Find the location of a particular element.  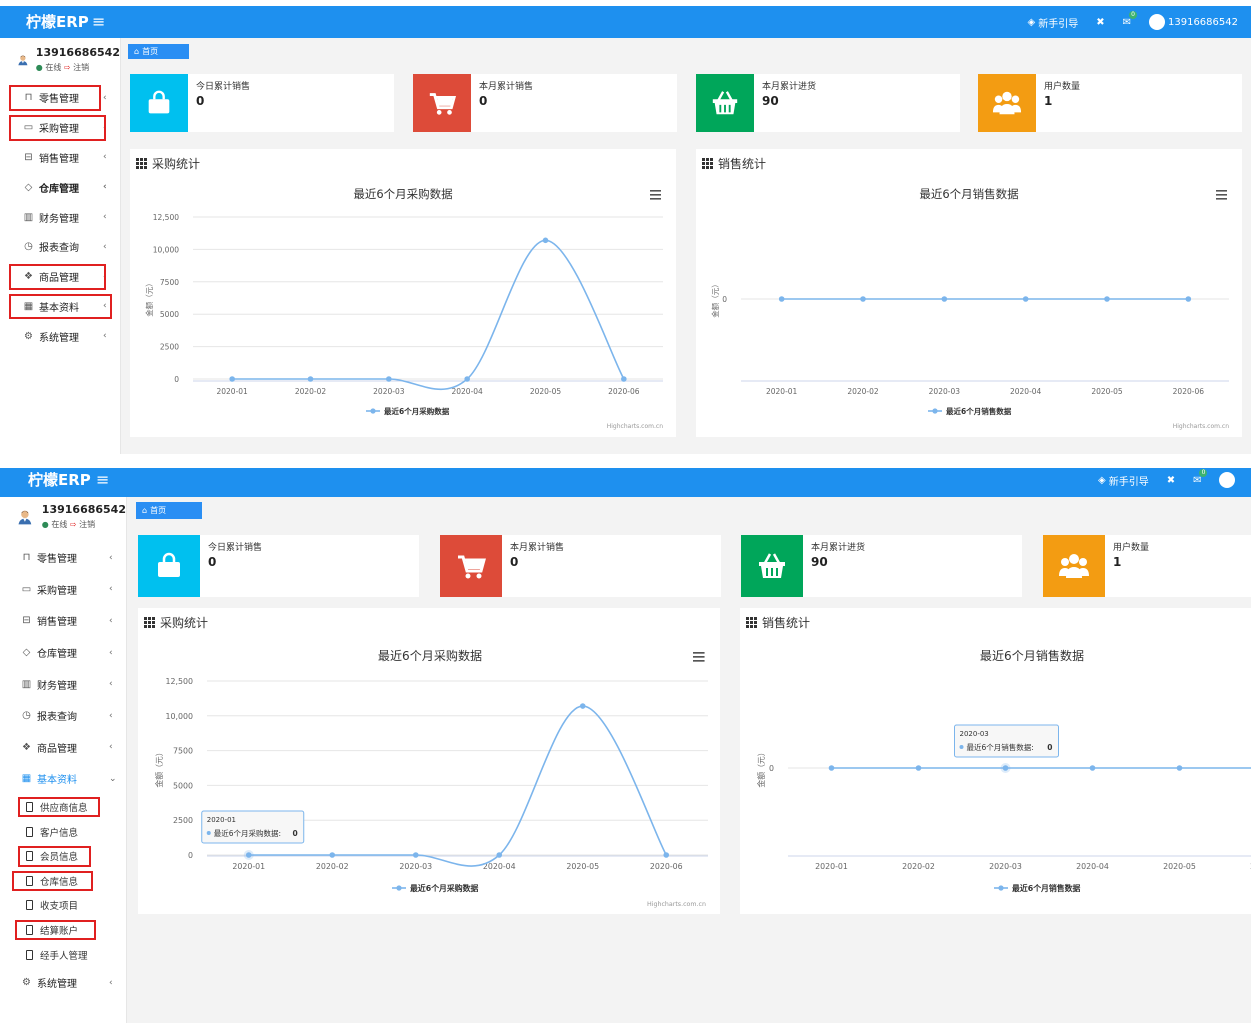

legend-label: 最近6个月采购数据 is located at coordinates (444, 888).